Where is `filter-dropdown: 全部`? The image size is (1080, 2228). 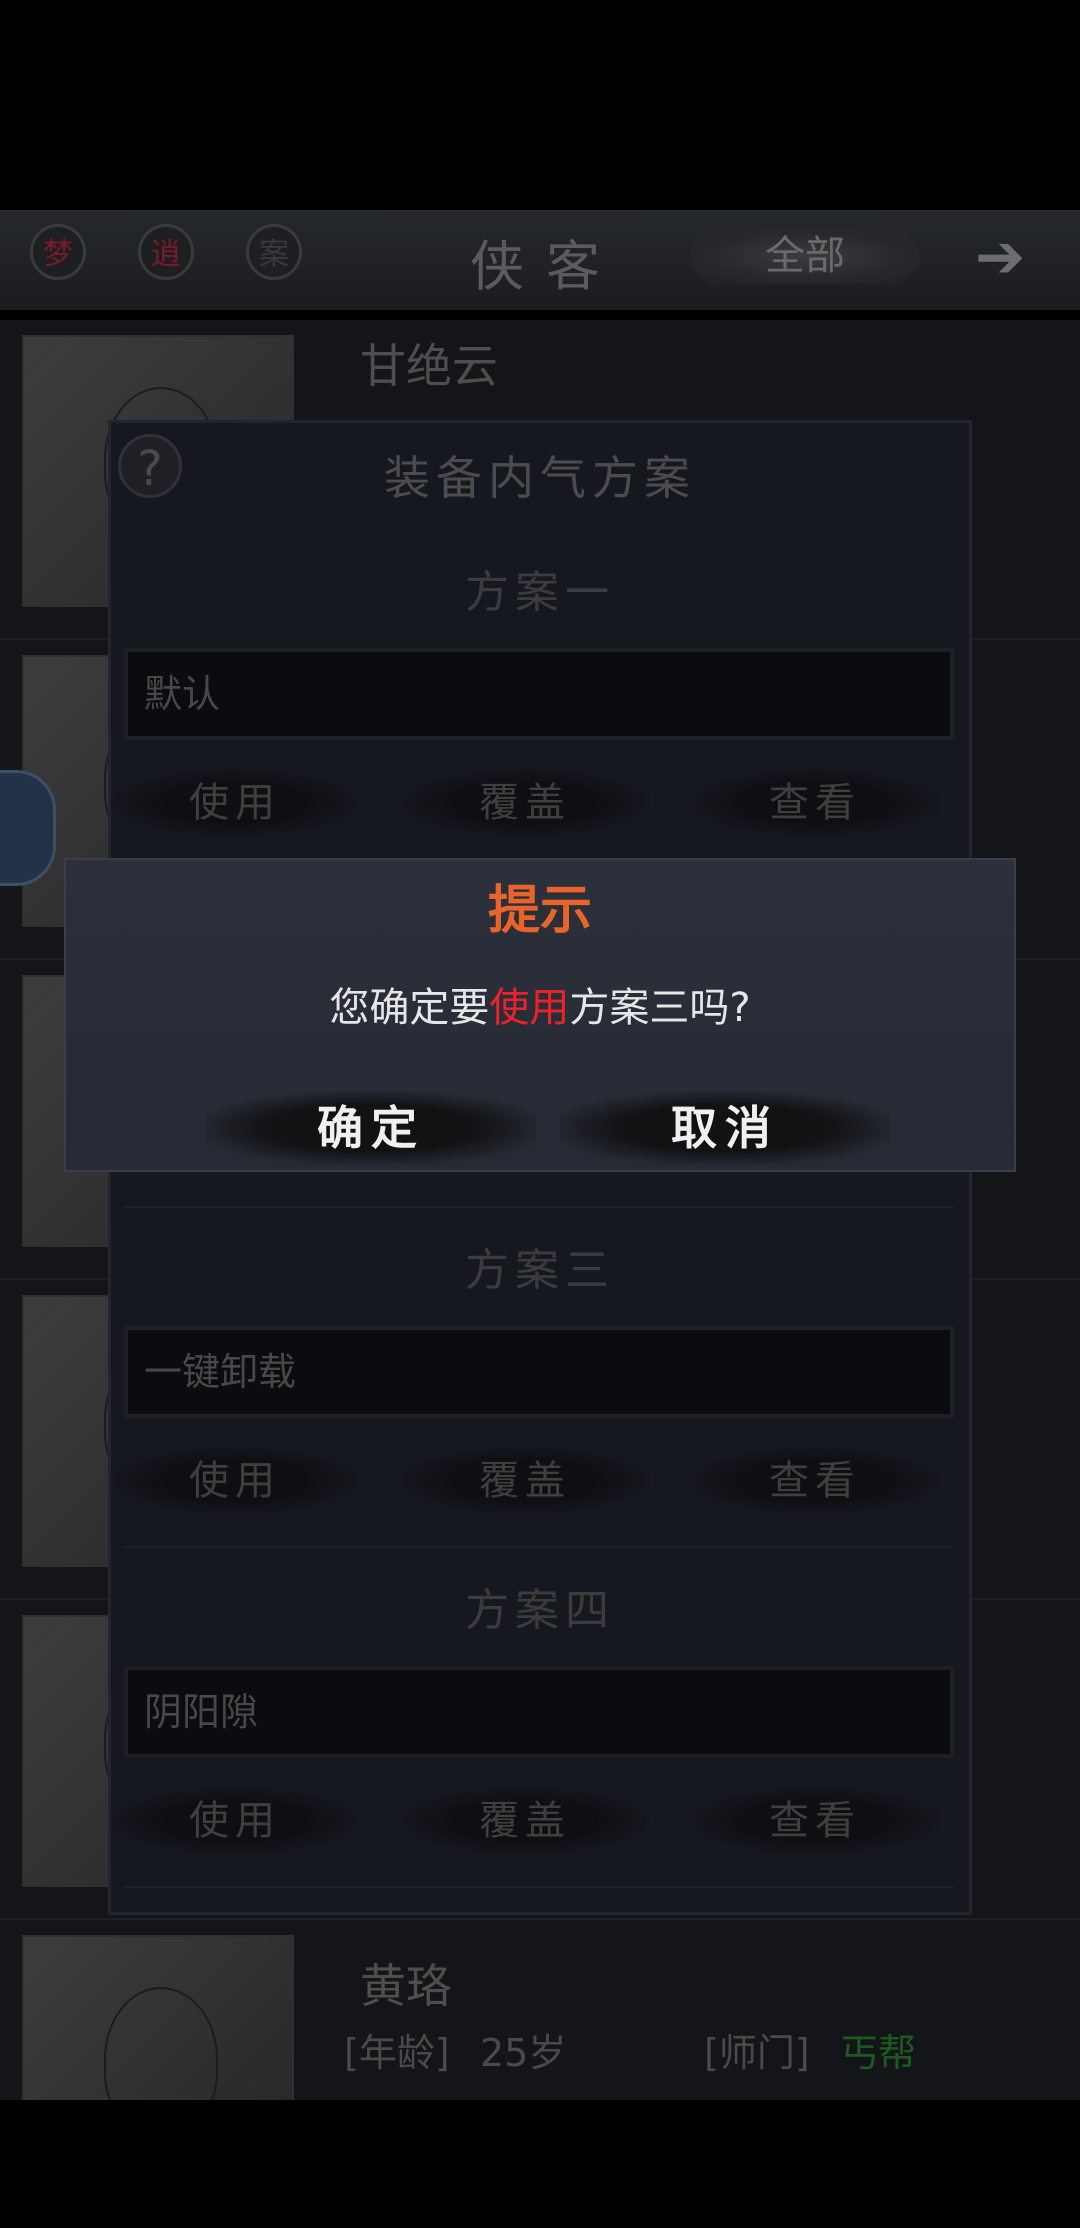
filter-dropdown: 全部 is located at coordinates (805, 256).